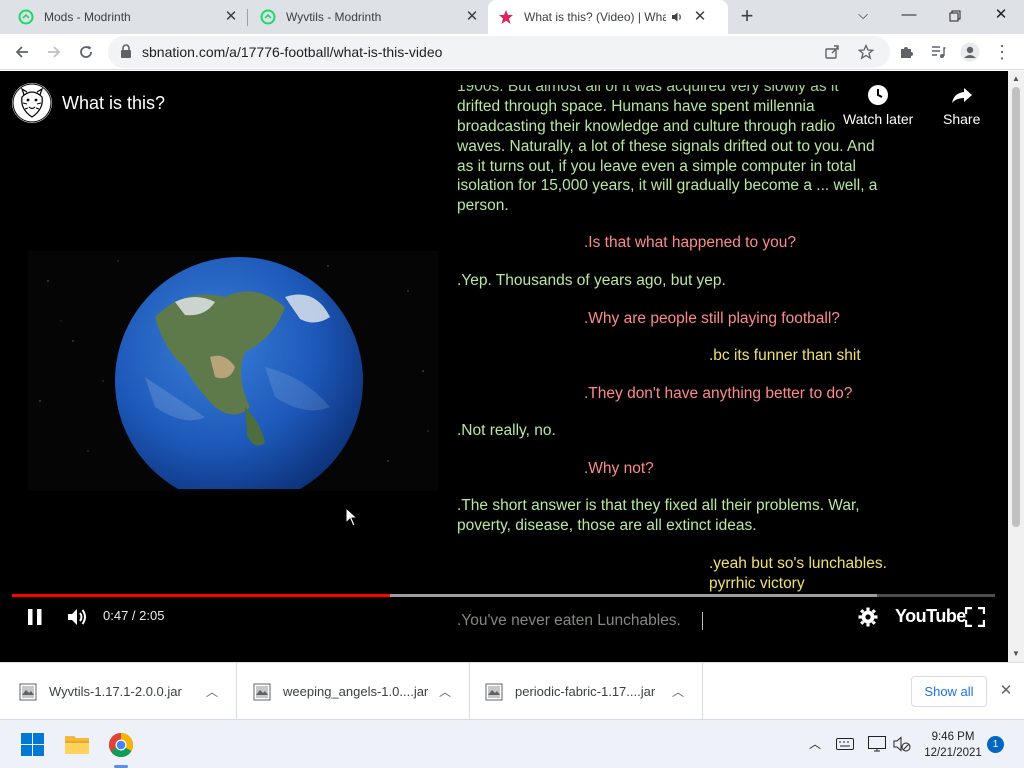 The width and height of the screenshot is (1024, 768). I want to click on share-page-icon, so click(832, 52).